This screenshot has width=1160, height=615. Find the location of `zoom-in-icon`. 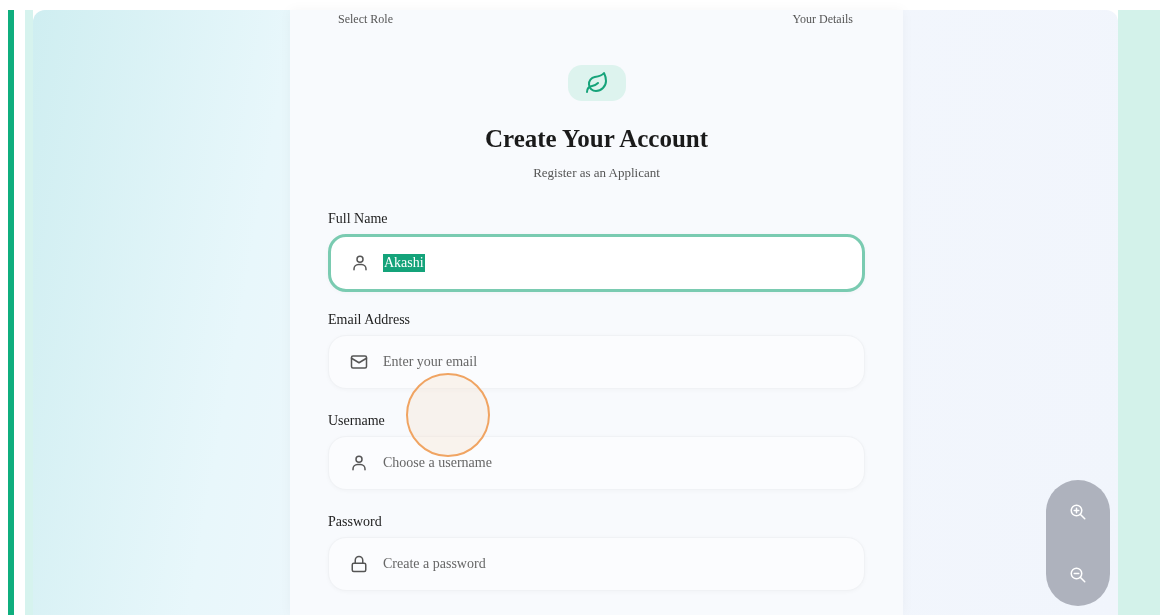

zoom-in-icon is located at coordinates (1078, 511).